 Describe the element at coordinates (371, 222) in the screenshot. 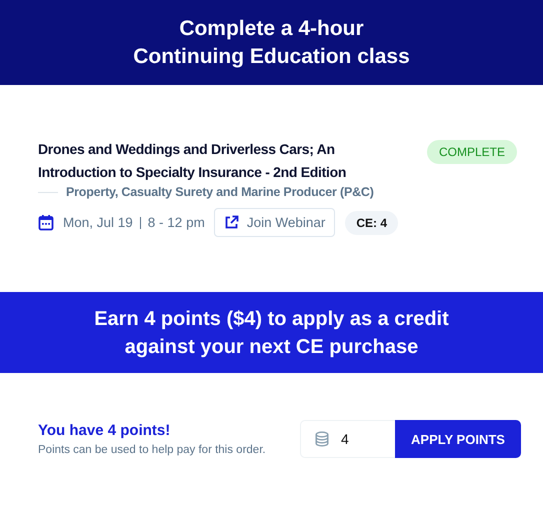

I see `ce-badge: CE: 4` at that location.